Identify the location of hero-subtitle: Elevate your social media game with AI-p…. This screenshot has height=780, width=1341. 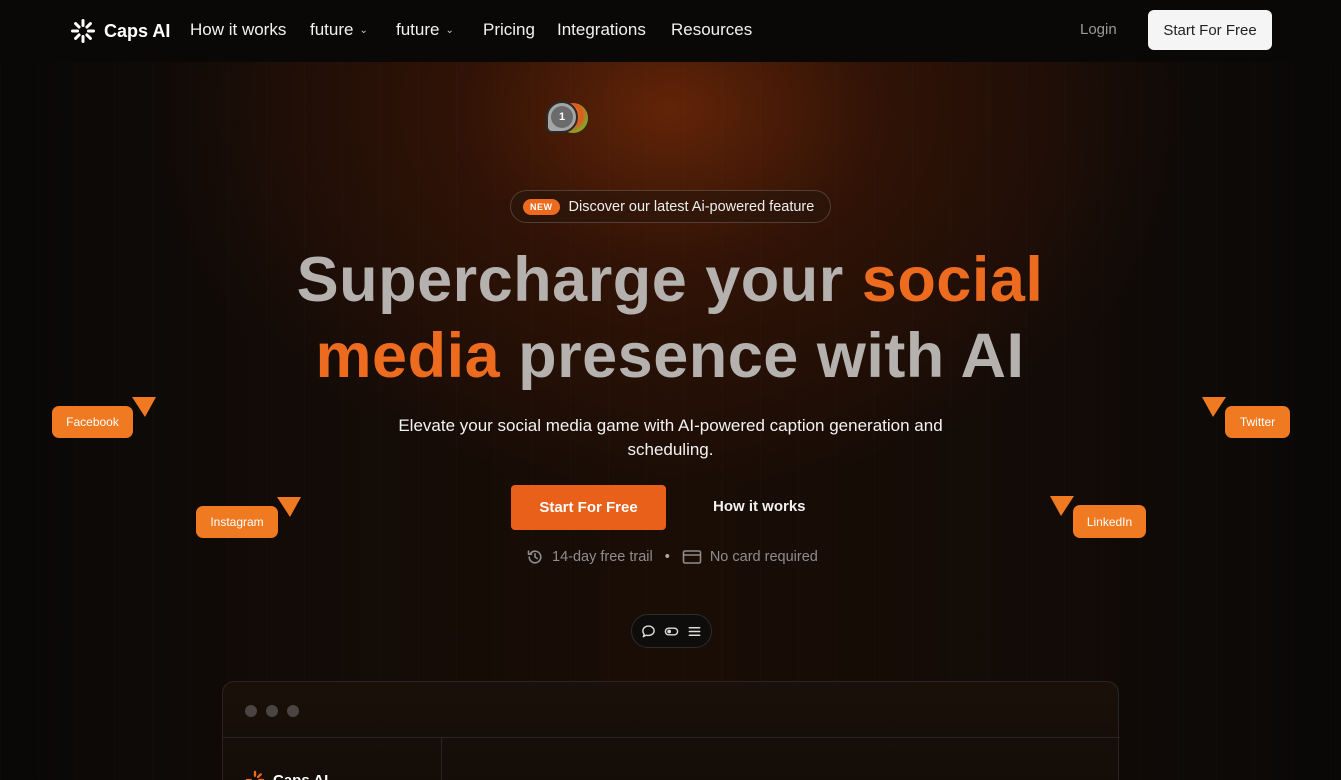
(670, 437).